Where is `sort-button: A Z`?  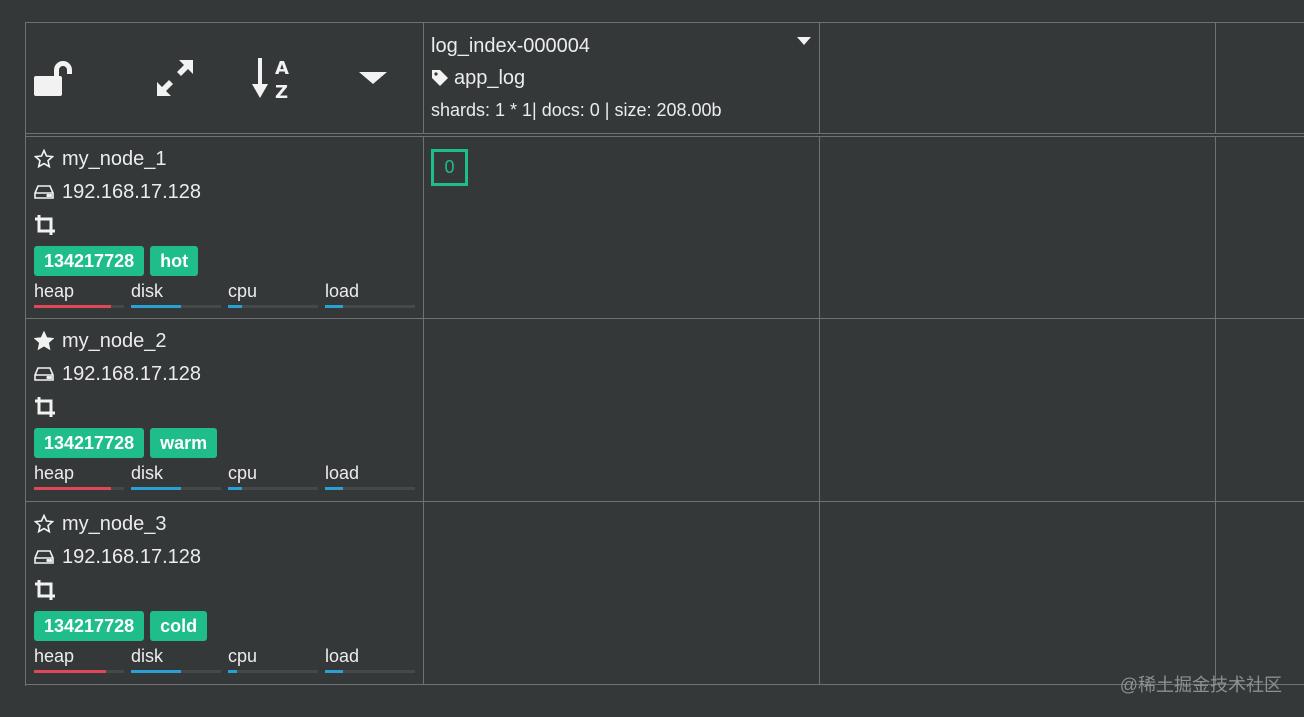 sort-button: A Z is located at coordinates (274, 78).